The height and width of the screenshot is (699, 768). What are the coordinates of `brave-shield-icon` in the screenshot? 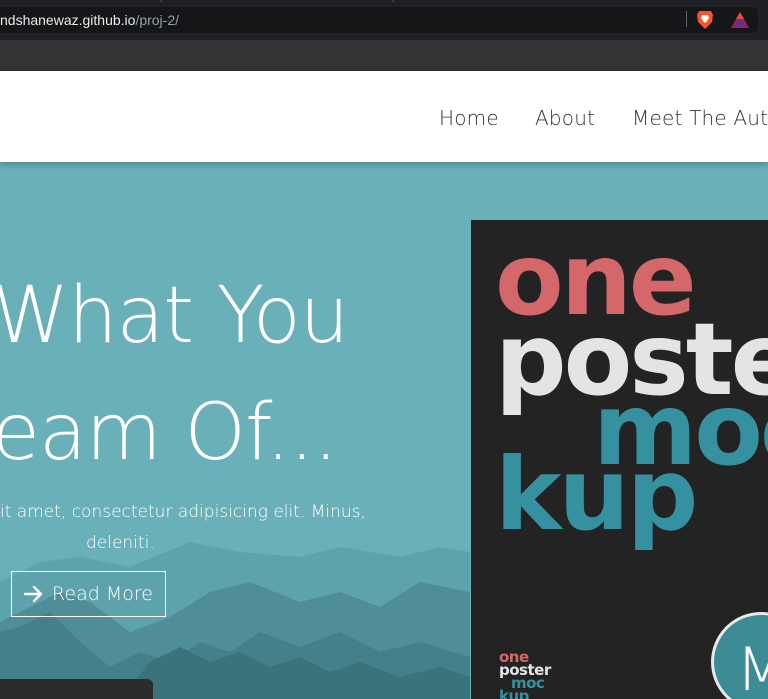 It's located at (705, 20).